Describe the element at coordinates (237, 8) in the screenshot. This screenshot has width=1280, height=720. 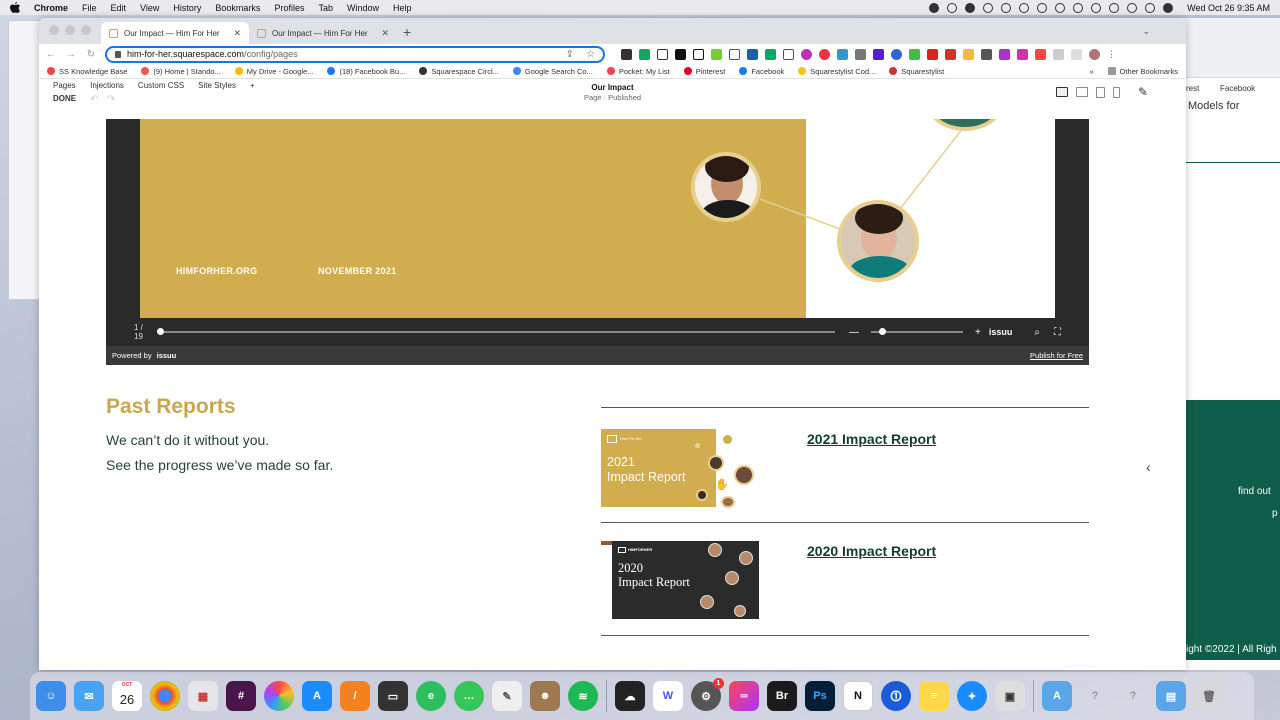
I see `menu-bookmarks: Bookmarks` at that location.